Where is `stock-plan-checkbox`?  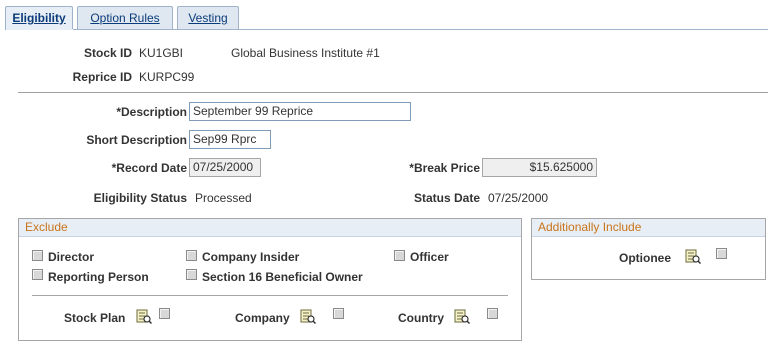 stock-plan-checkbox is located at coordinates (164, 313).